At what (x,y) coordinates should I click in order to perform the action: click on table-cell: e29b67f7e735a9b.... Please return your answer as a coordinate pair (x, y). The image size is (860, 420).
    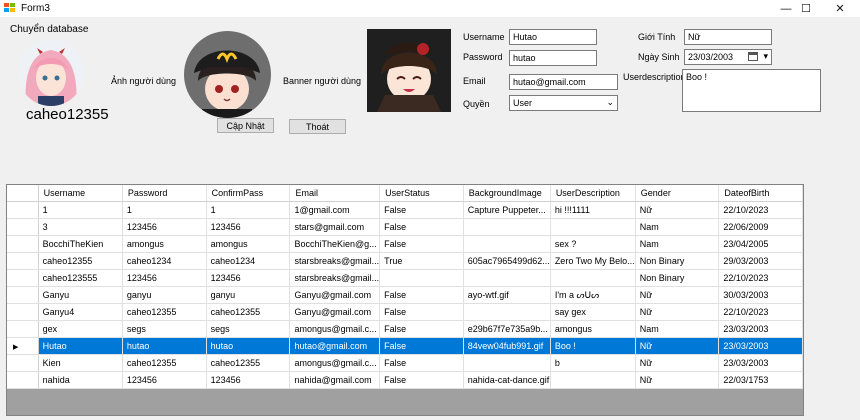
    Looking at the image, I should click on (507, 329).